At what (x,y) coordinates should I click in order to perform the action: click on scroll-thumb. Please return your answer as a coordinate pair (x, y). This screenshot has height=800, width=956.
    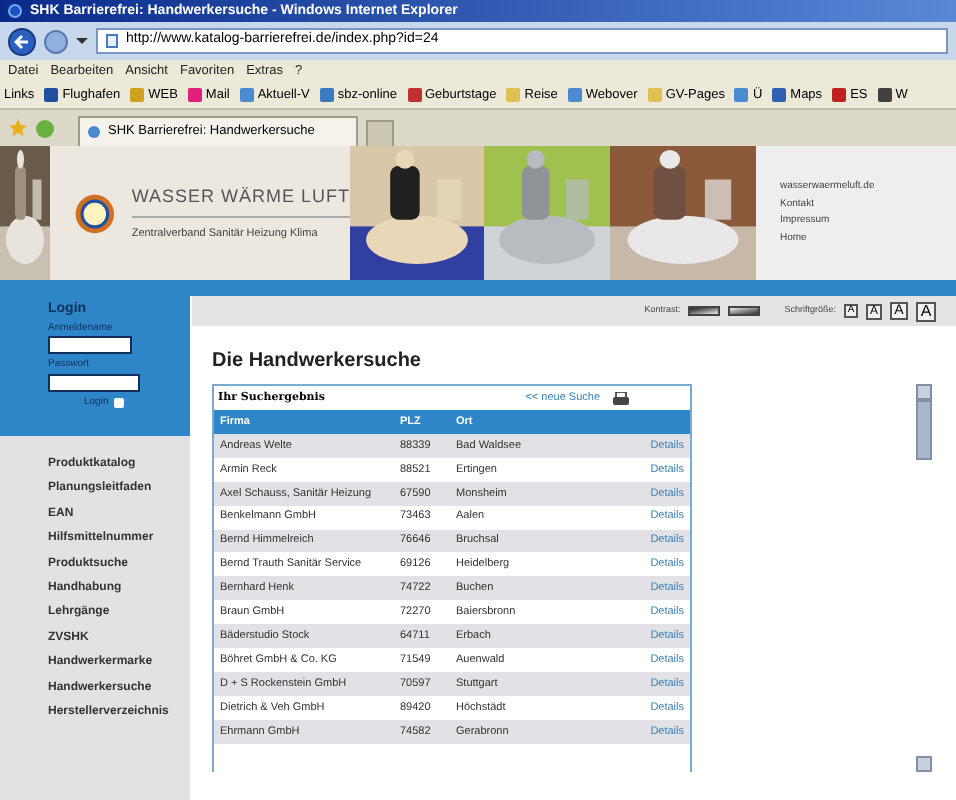
    Looking at the image, I should click on (924, 430).